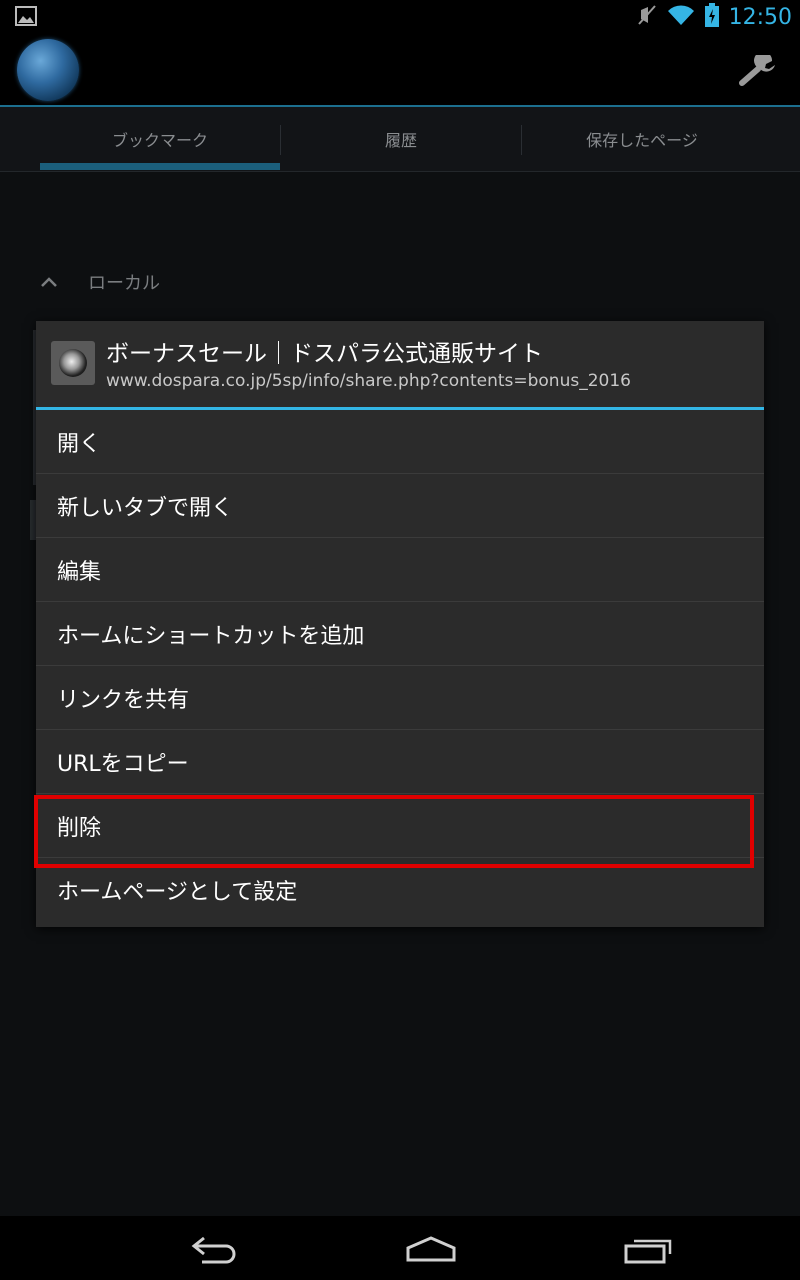 The image size is (800, 1280). Describe the element at coordinates (758, 71) in the screenshot. I see `wrench-icon` at that location.